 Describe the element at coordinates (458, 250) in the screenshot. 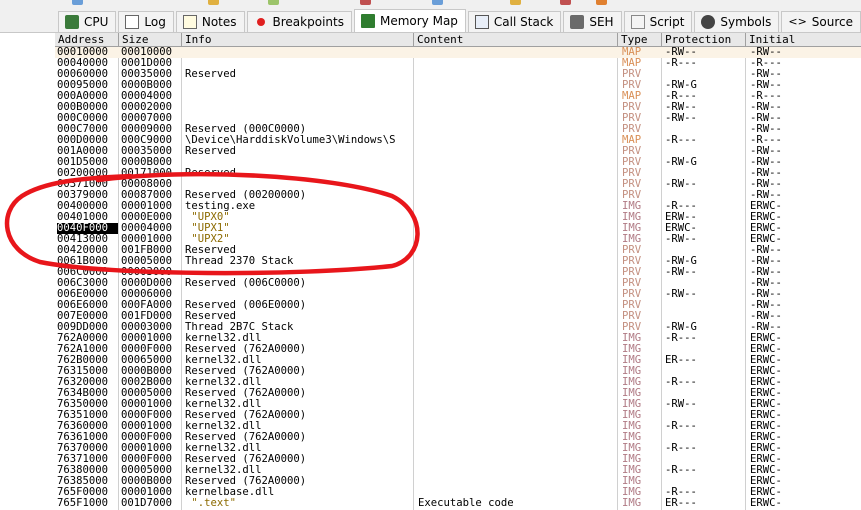

I see `table-row: 00420000 001FB000 Reserved PRV -RW--` at that location.